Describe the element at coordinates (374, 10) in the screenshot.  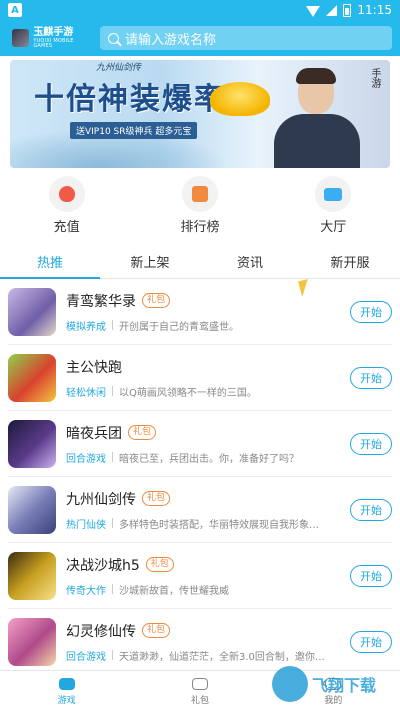
I see `status-time: 11:15` at that location.